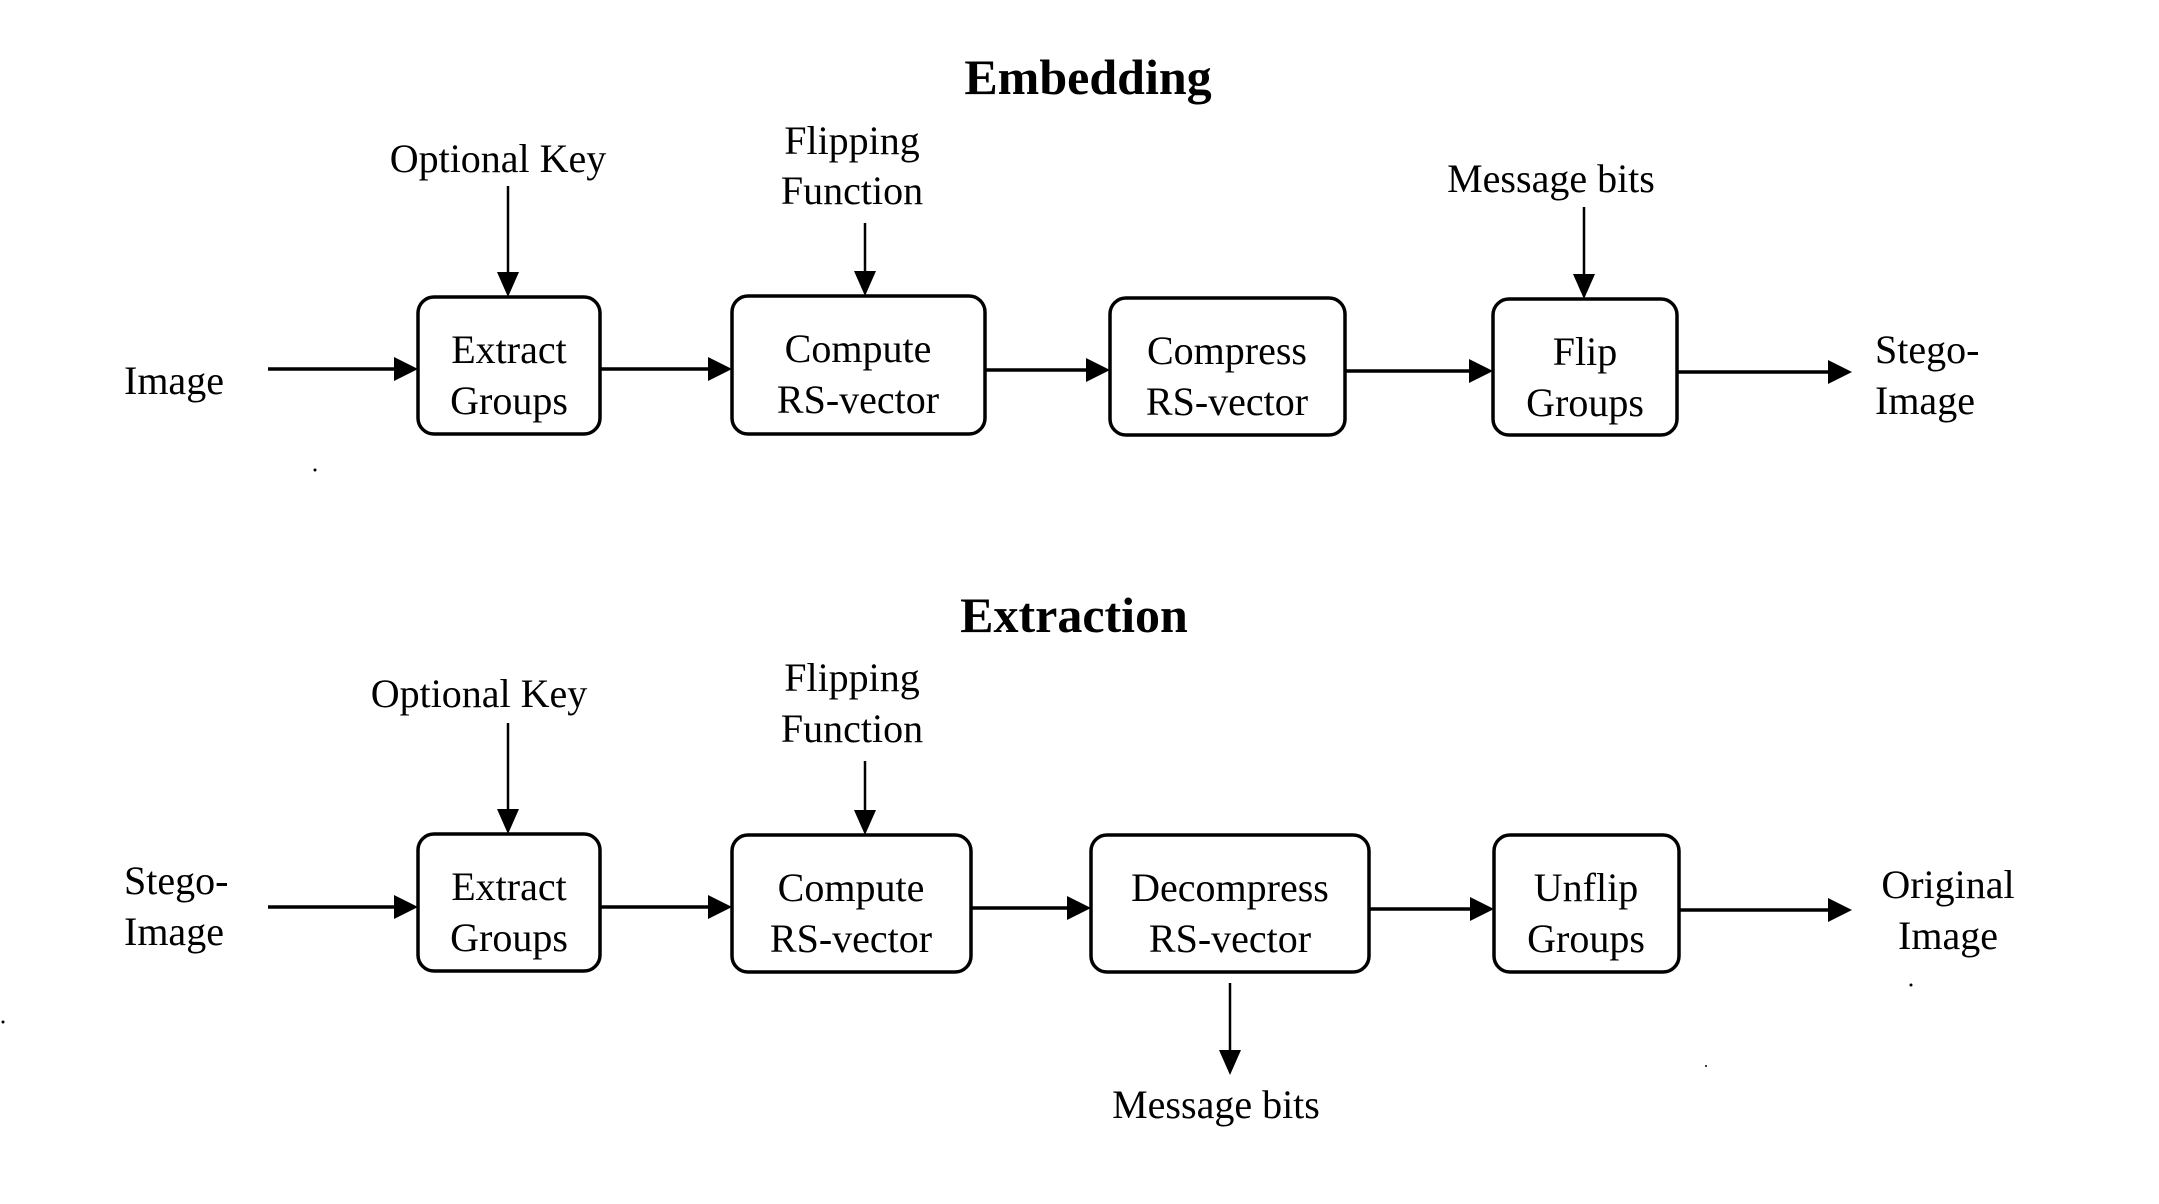 The width and height of the screenshot is (2159, 1204). What do you see at coordinates (1585, 351) in the screenshot?
I see `box-label-line: Flip` at bounding box center [1585, 351].